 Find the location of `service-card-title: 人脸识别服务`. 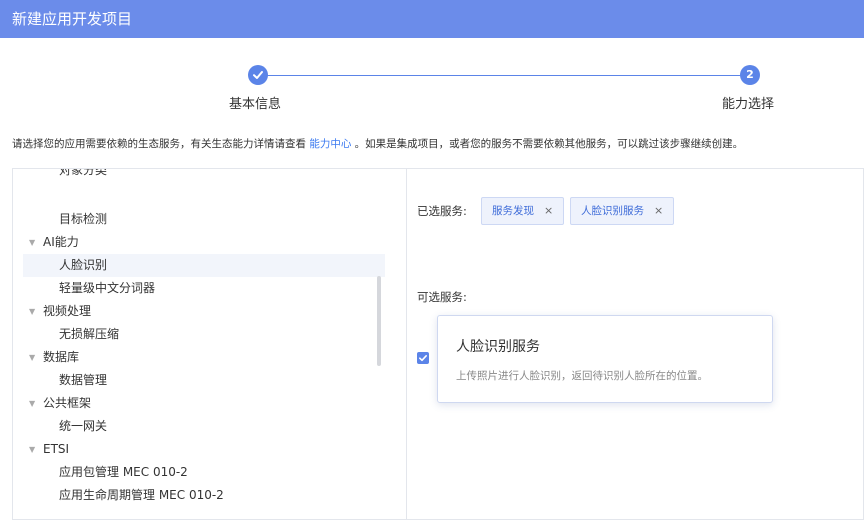

service-card-title: 人脸识别服务 is located at coordinates (498, 347).